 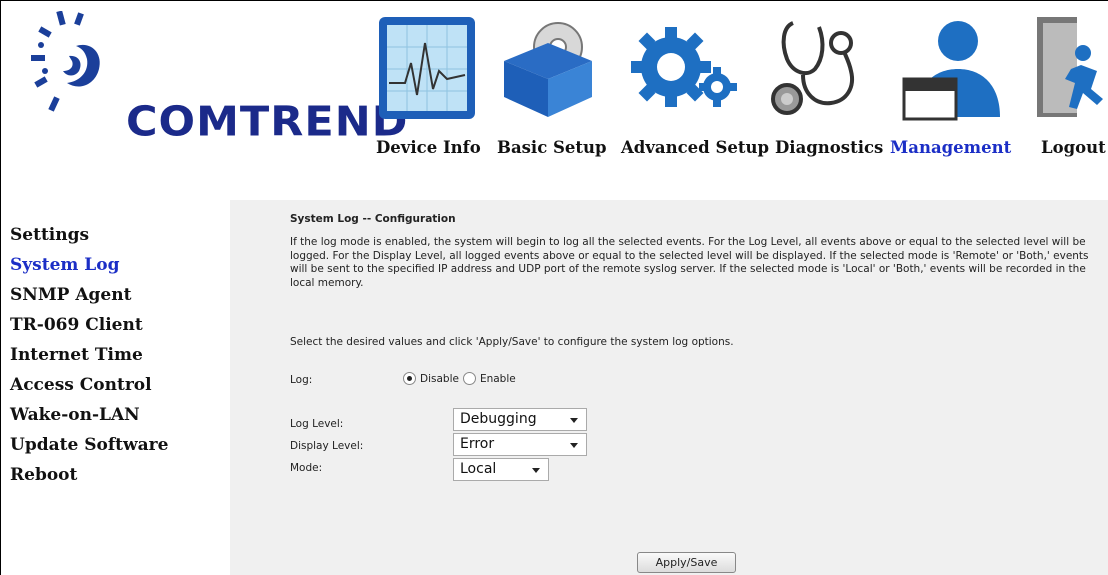 I want to click on device-info-monitor-icon, so click(x=427, y=68).